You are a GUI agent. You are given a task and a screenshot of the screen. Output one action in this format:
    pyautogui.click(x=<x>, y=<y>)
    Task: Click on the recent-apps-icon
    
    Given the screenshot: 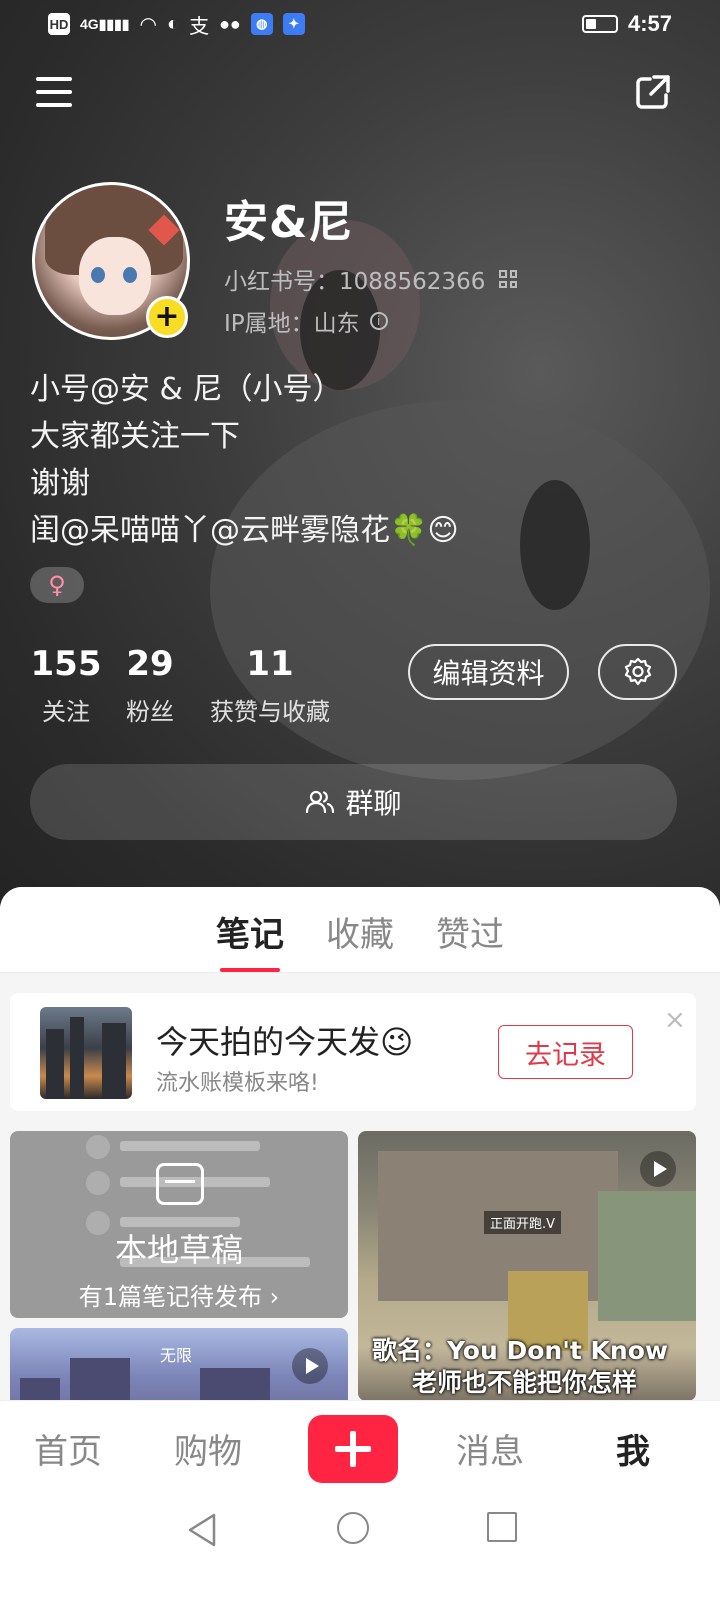 What is the action you would take?
    pyautogui.click(x=502, y=1527)
    